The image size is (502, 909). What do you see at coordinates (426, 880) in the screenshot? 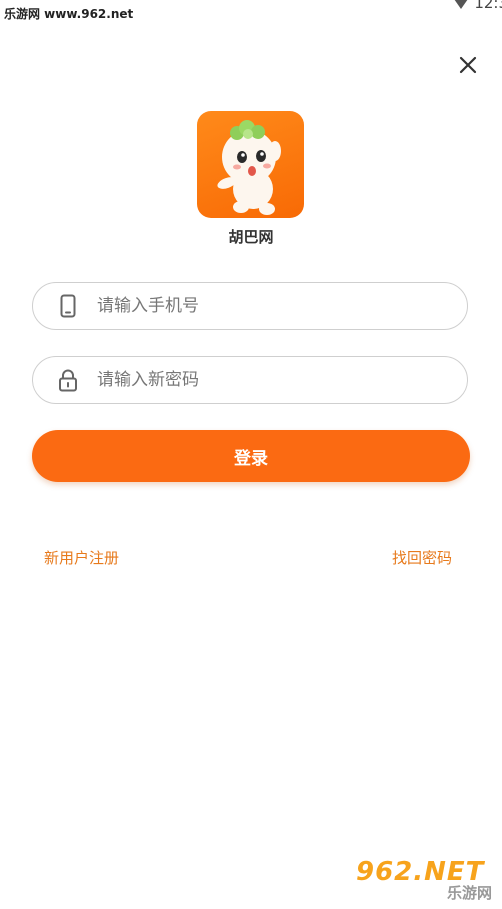
I see `watermark-bottom: 962.NET 乐游网` at bounding box center [426, 880].